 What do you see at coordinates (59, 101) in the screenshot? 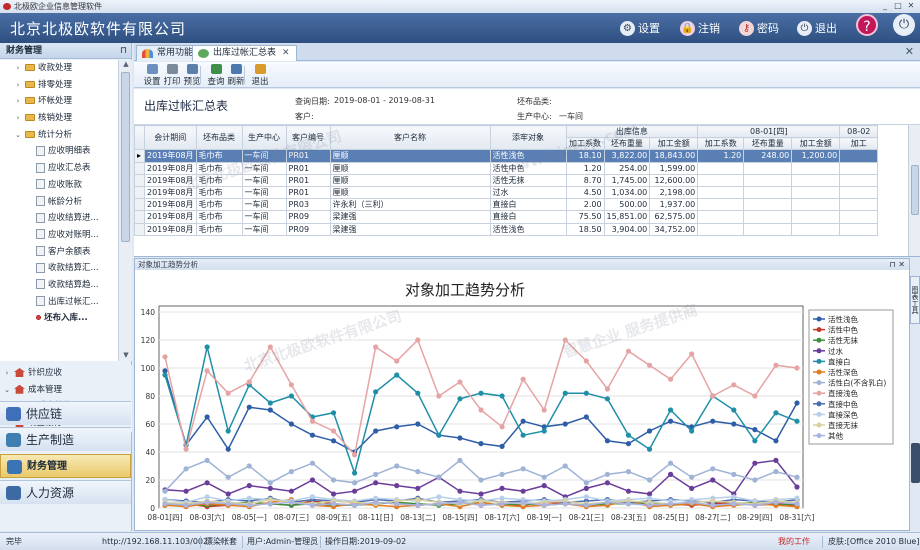
I see `tree-item: › 坏帐处理` at bounding box center [59, 101].